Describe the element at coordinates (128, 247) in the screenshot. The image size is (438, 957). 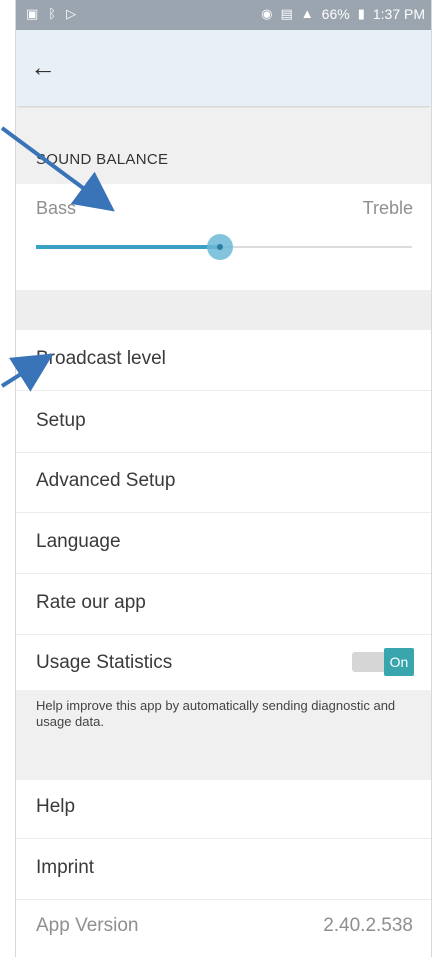
I see `slider-fill` at that location.